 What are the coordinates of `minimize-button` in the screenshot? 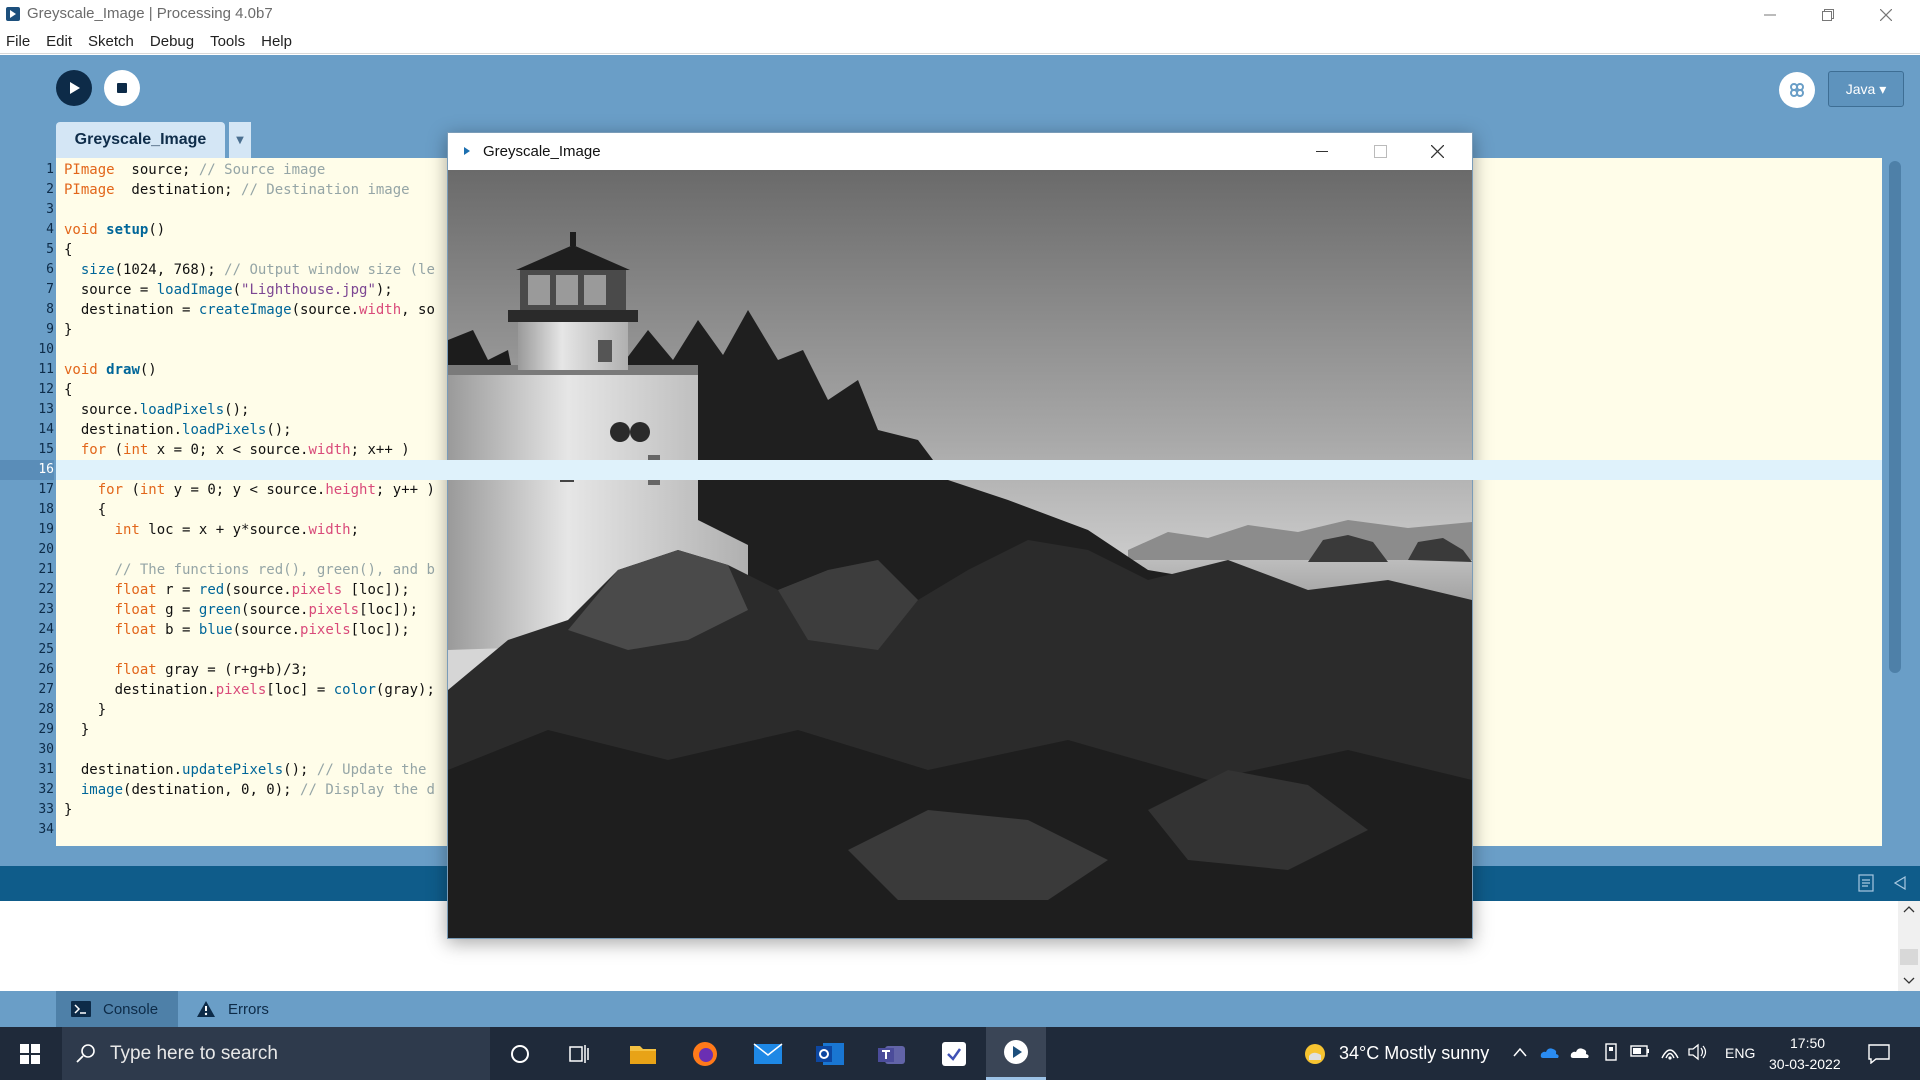 It's located at (1770, 14).